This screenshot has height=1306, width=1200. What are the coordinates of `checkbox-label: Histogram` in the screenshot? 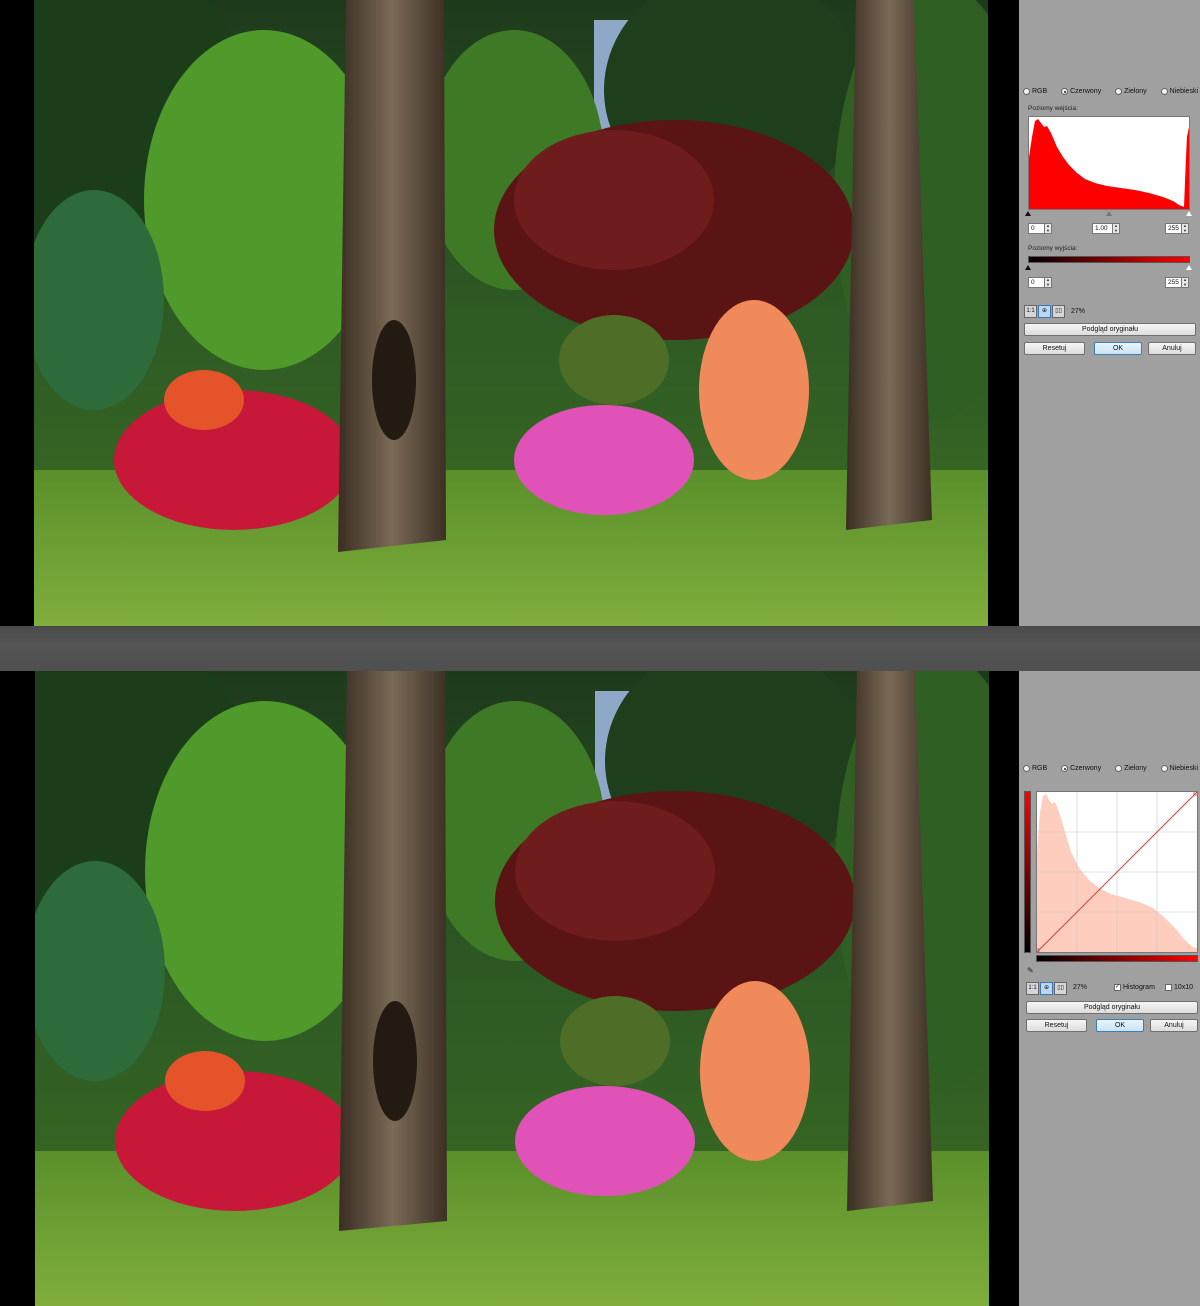 It's located at (1139, 987).